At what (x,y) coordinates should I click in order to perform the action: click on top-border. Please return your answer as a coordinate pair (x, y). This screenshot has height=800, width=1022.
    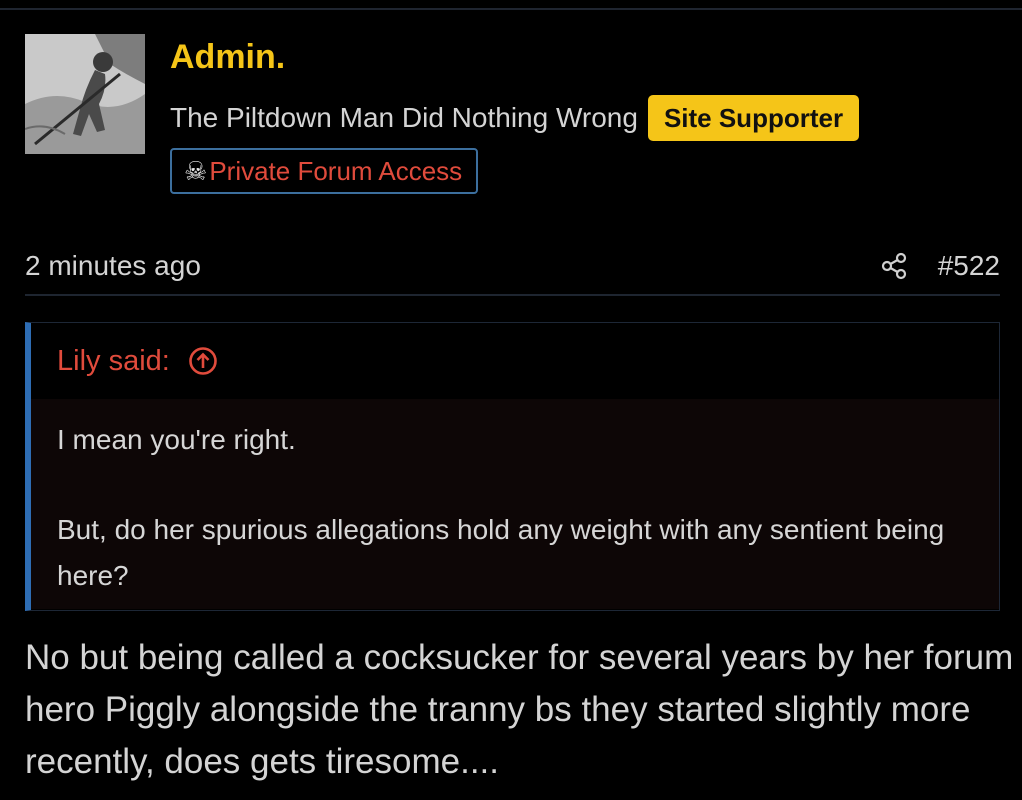
    Looking at the image, I should click on (511, 9).